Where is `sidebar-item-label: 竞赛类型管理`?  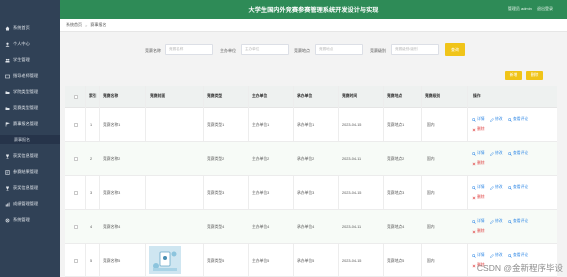
sidebar-item-label: 竞赛类型管理 is located at coordinates (26, 107).